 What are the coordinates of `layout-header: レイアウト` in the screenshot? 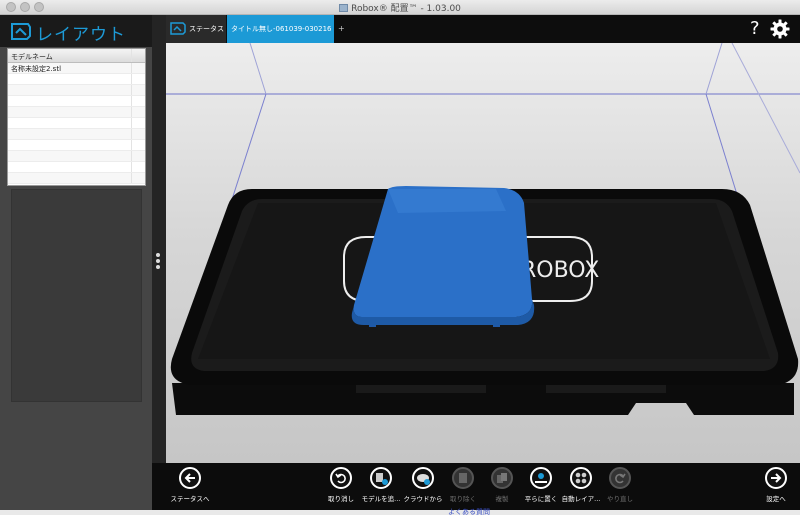 It's located at (76, 31).